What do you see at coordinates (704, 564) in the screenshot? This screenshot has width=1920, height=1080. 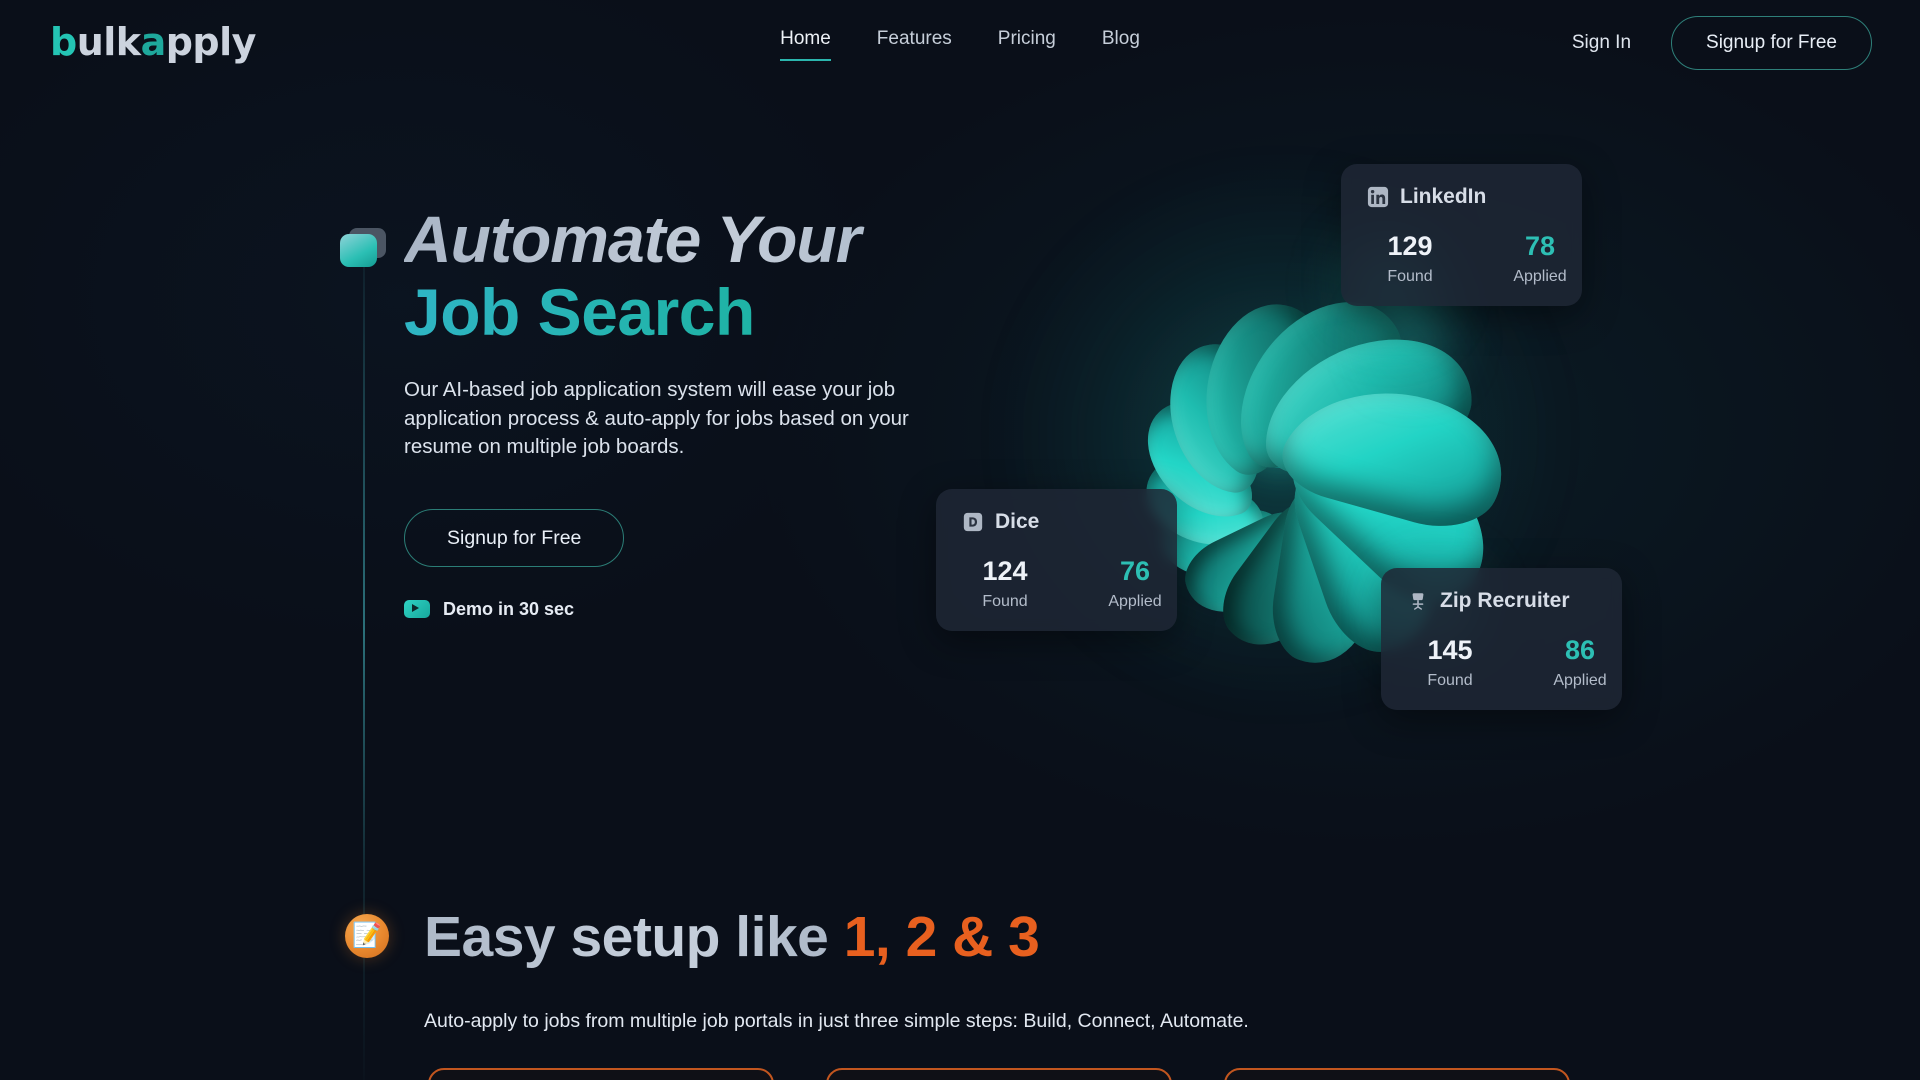 I see `hero-cta-group: Signup for Free Demo in 30 sec` at bounding box center [704, 564].